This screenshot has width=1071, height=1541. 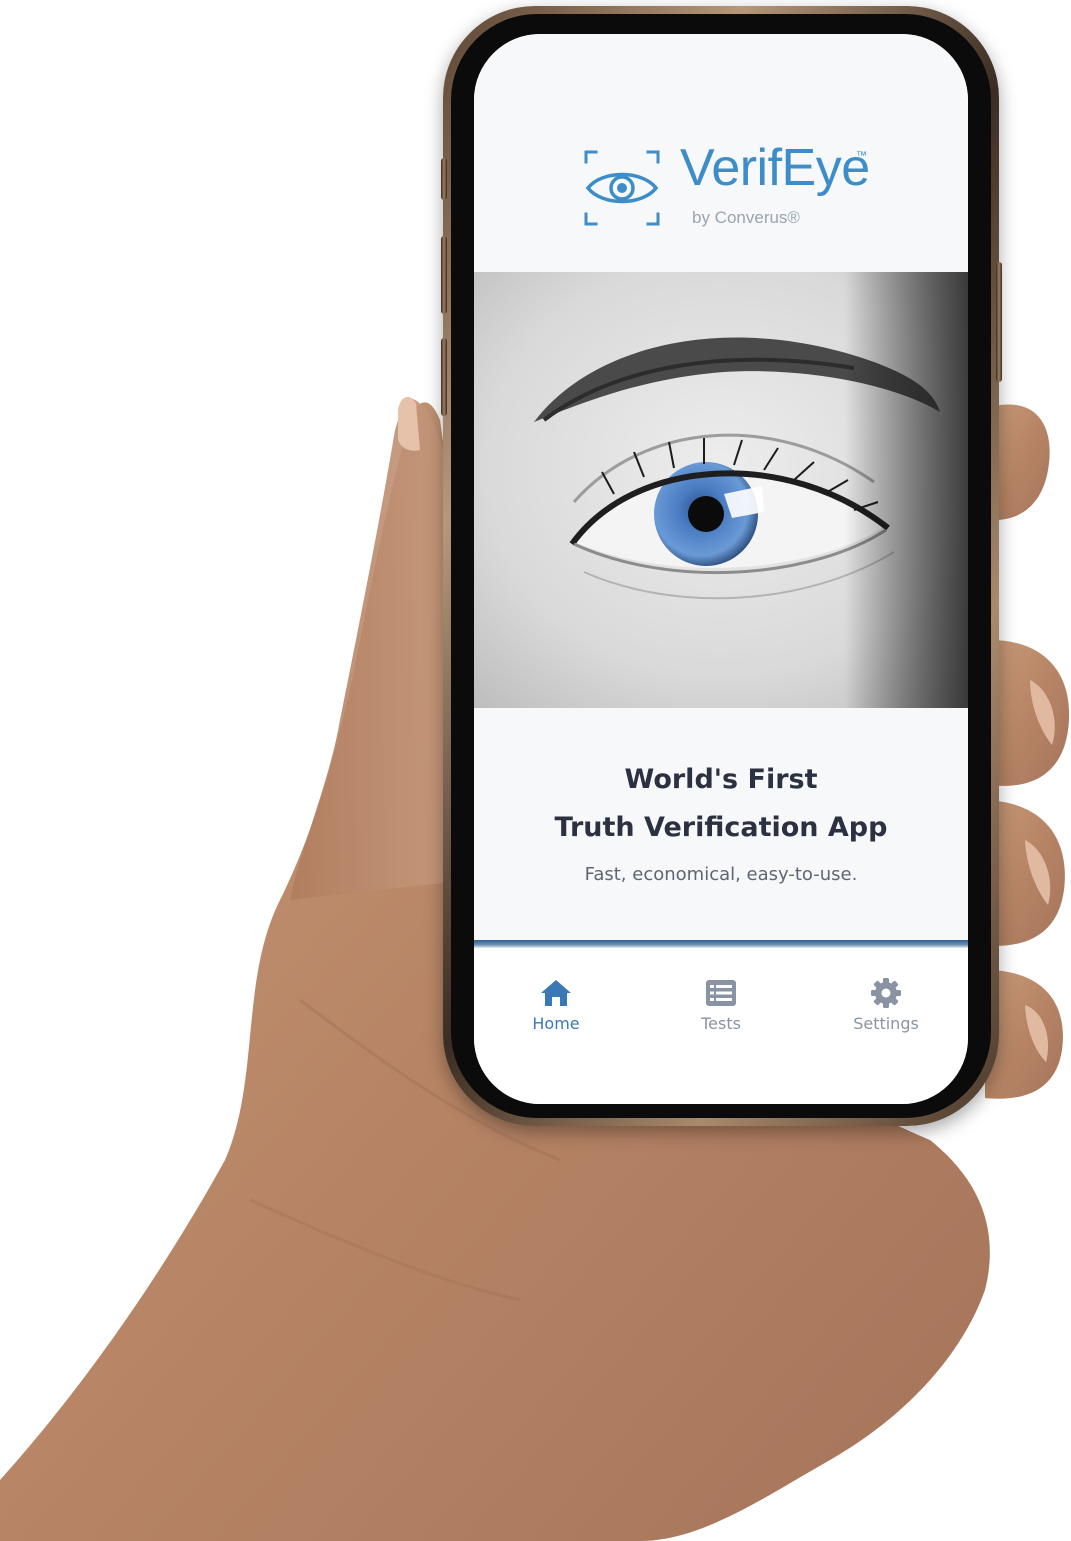 What do you see at coordinates (444, 377) in the screenshot?
I see `phone-volume-down-button` at bounding box center [444, 377].